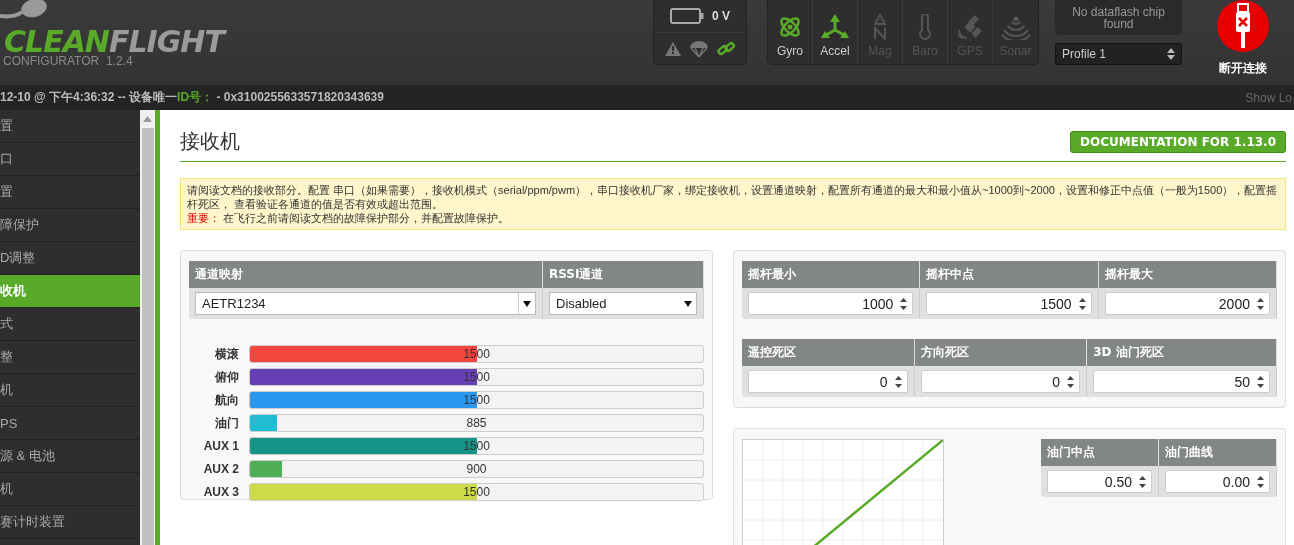  I want to click on number-field: 0.00, so click(1217, 481).